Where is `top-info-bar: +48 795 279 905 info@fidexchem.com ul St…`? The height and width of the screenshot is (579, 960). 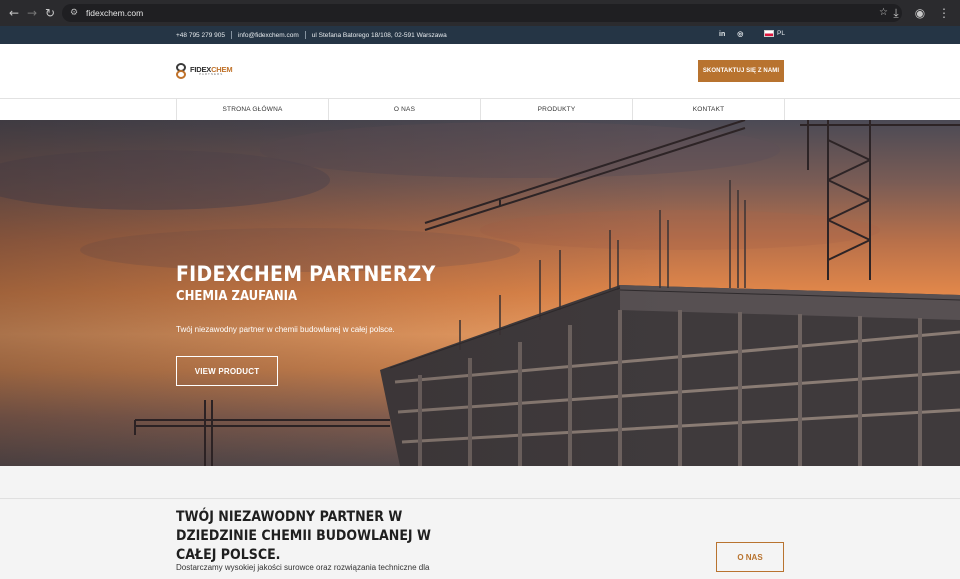
top-info-bar: +48 795 279 905 info@fidexchem.com ul St… is located at coordinates (480, 35).